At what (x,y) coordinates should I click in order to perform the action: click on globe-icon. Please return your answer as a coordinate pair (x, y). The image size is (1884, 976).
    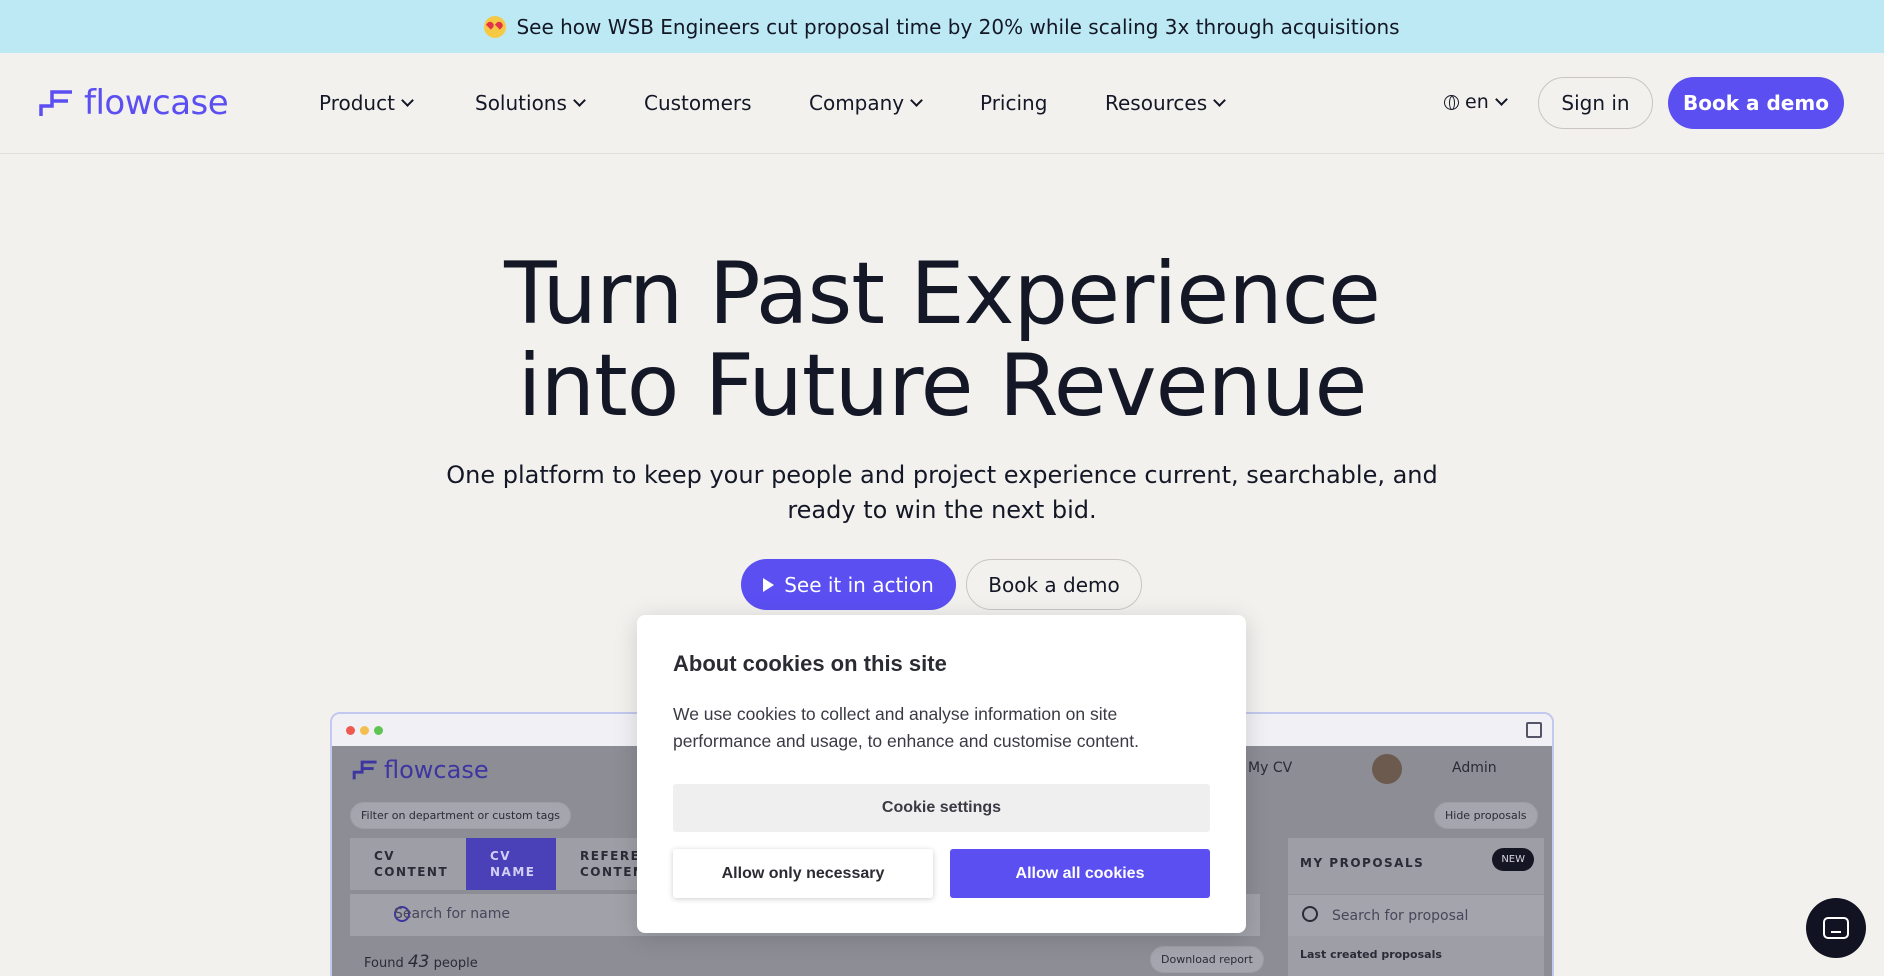
    Looking at the image, I should click on (1451, 102).